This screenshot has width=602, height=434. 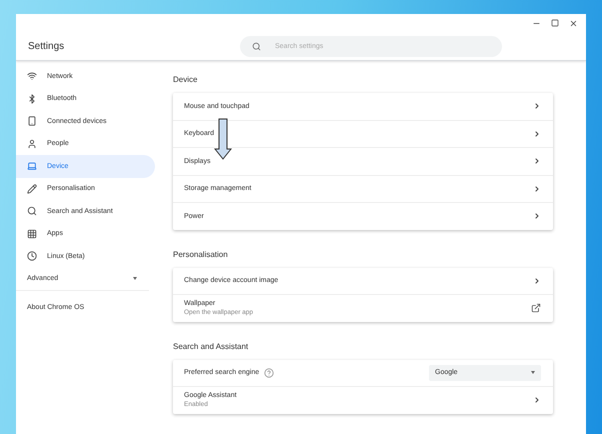 I want to click on clock-icon, so click(x=32, y=256).